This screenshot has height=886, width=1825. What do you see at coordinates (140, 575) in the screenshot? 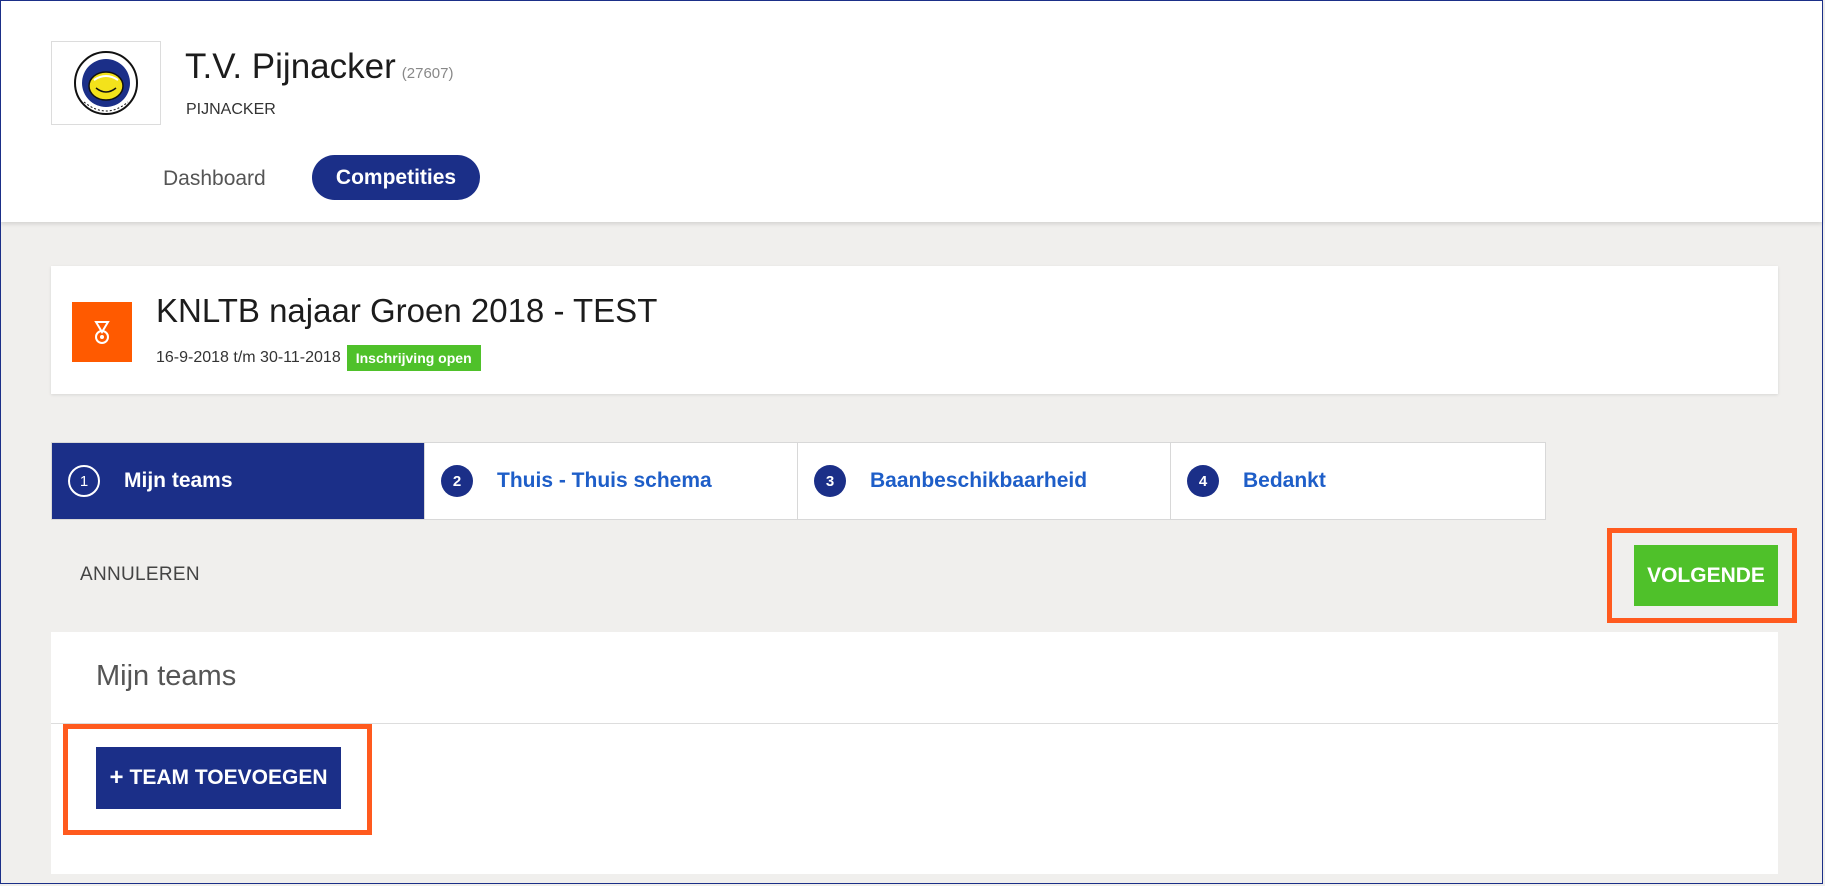
I see `cancel-button: ANNULEREN` at bounding box center [140, 575].